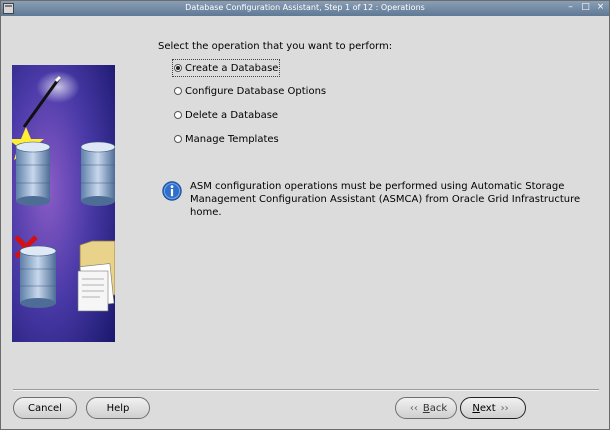 This screenshot has width=610, height=430. I want to click on dbca-illustration, so click(63, 203).